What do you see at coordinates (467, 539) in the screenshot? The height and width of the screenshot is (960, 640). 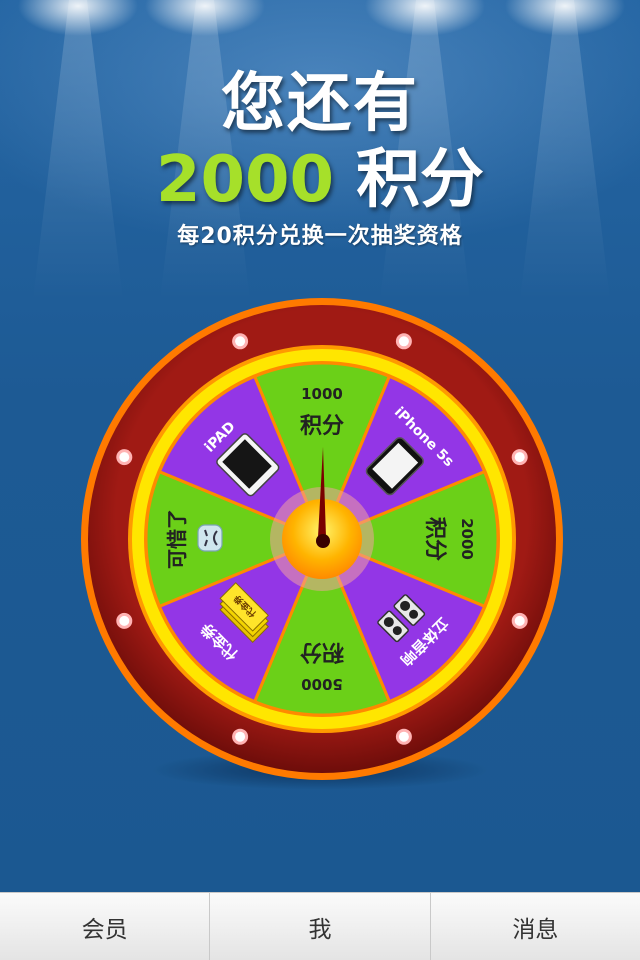 I see `segment-value-label: 2000` at bounding box center [467, 539].